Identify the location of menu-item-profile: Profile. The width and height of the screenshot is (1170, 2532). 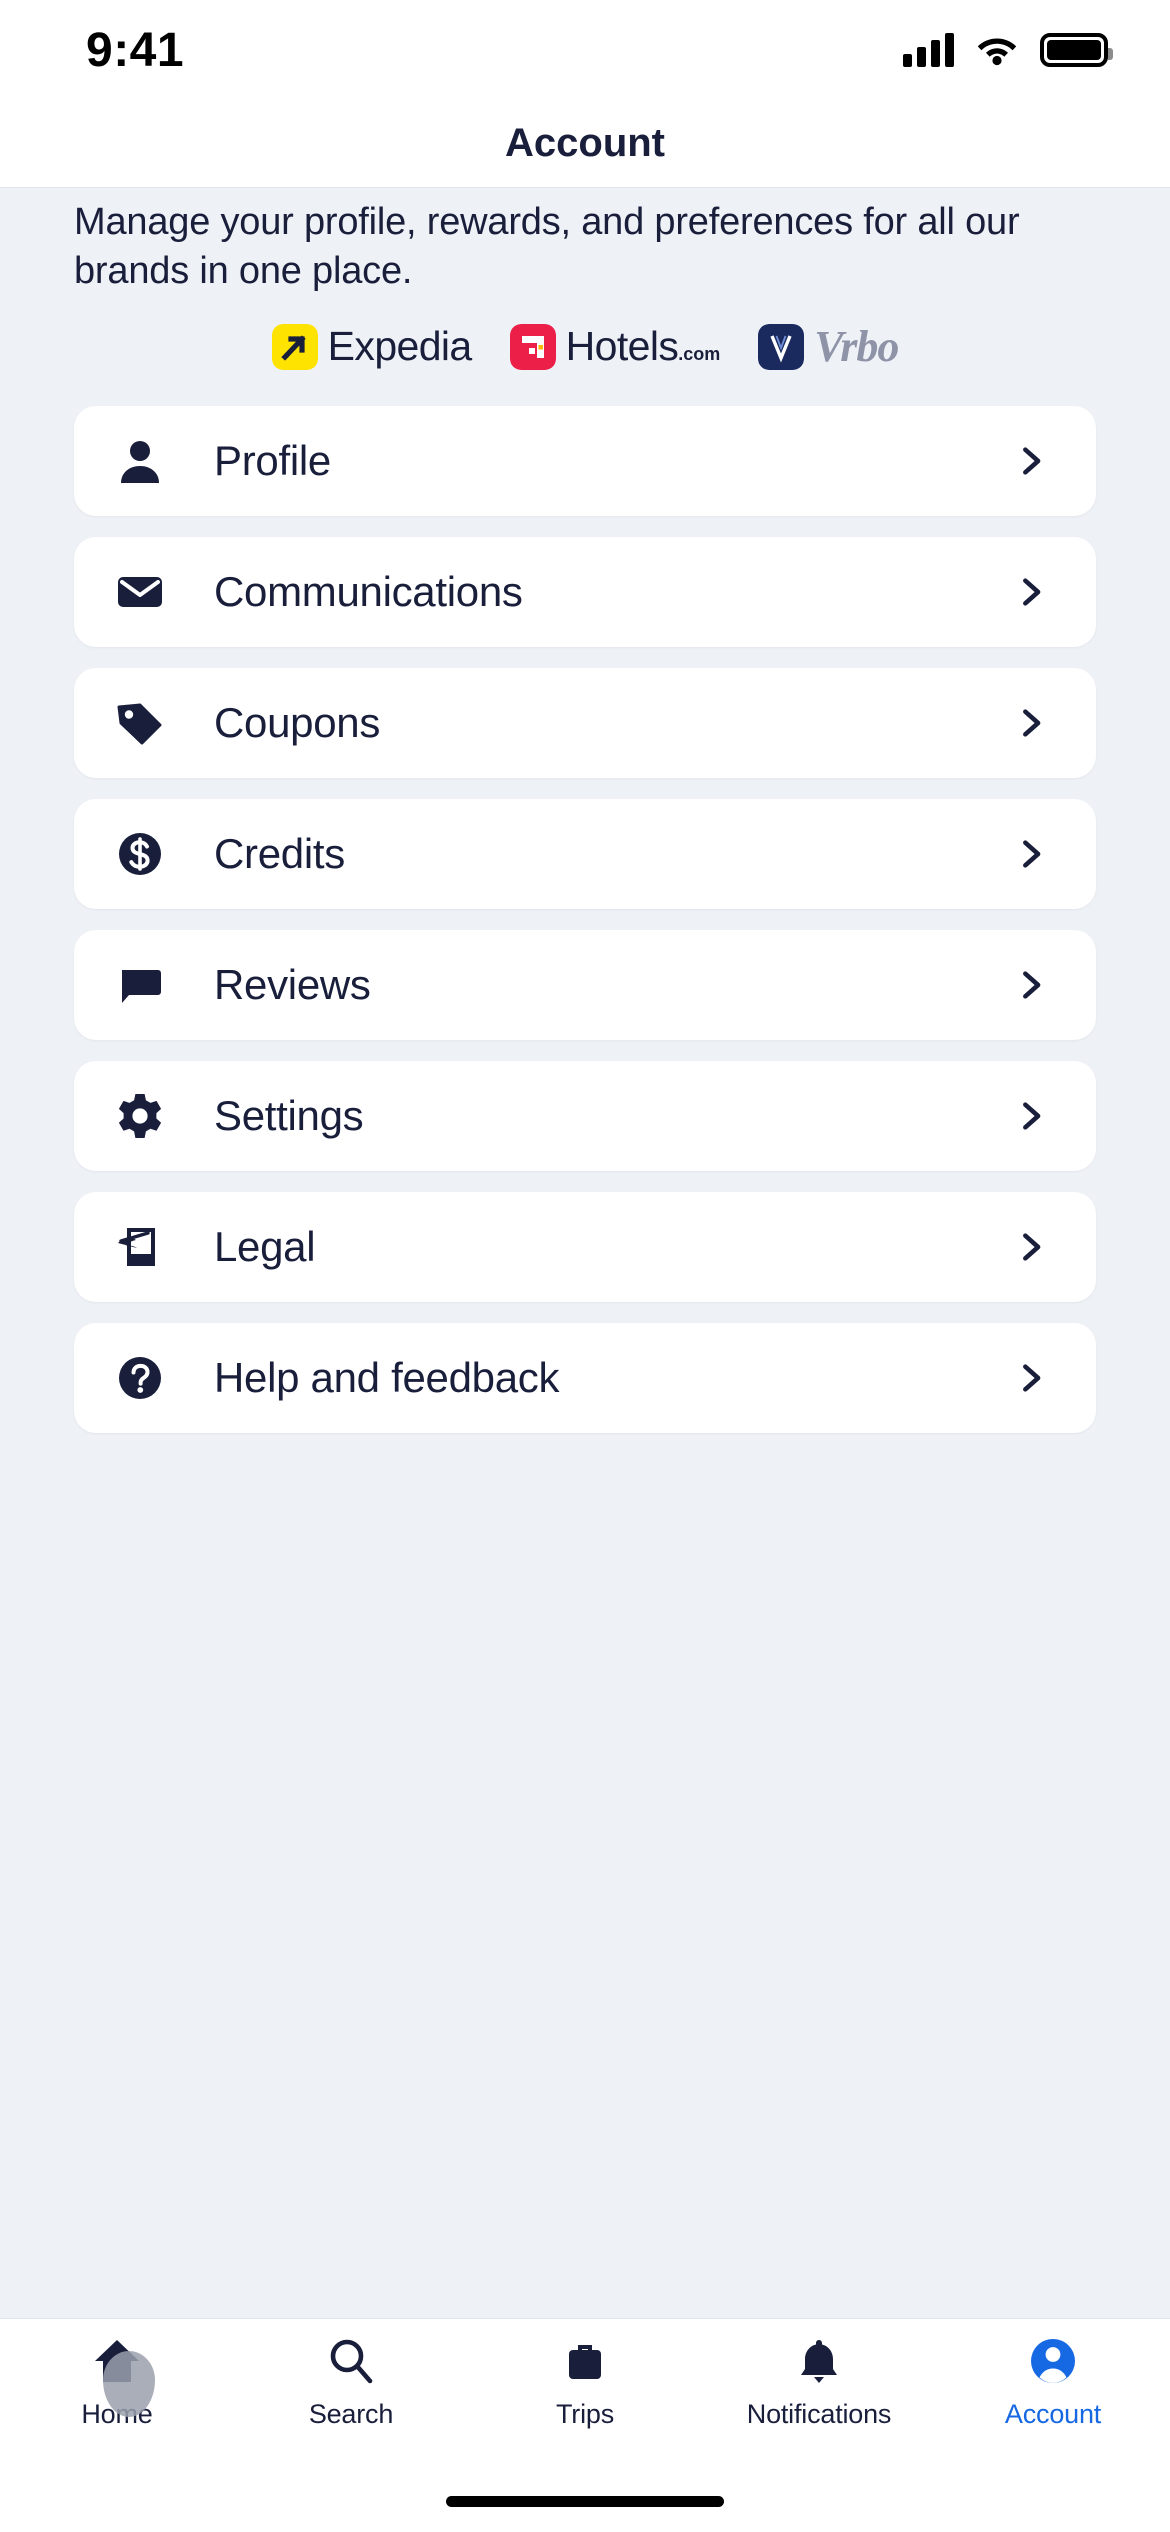
(585, 461).